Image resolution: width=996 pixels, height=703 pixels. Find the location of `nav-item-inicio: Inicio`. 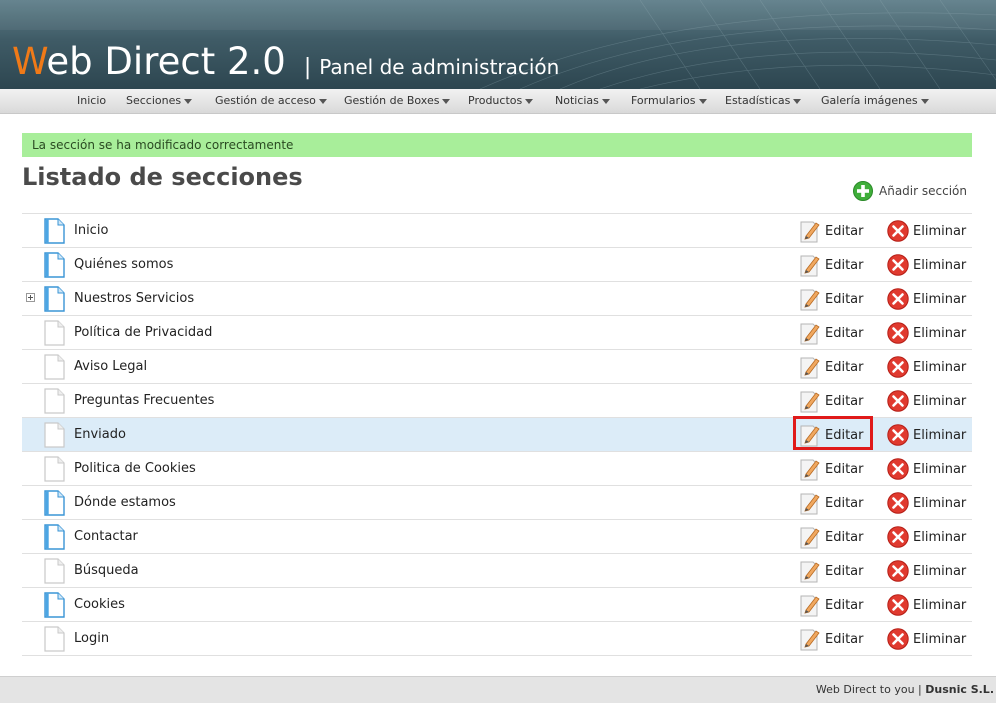

nav-item-inicio: Inicio is located at coordinates (91, 101).